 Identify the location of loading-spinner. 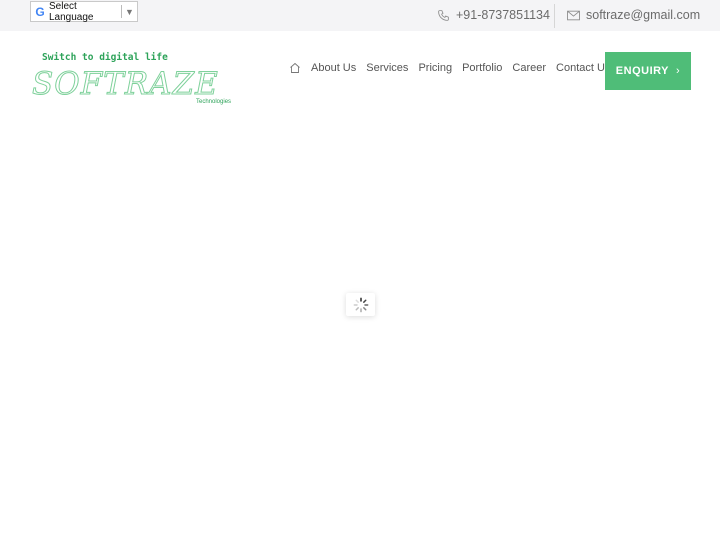
(360, 304).